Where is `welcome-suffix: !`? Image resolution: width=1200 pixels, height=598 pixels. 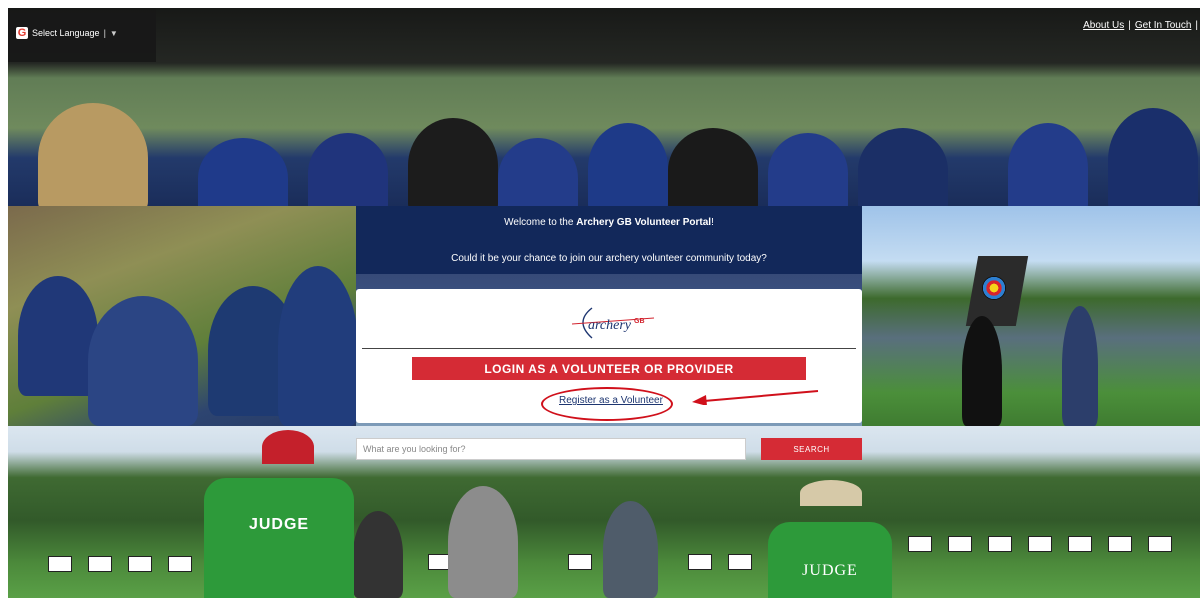
welcome-suffix: ! is located at coordinates (712, 222).